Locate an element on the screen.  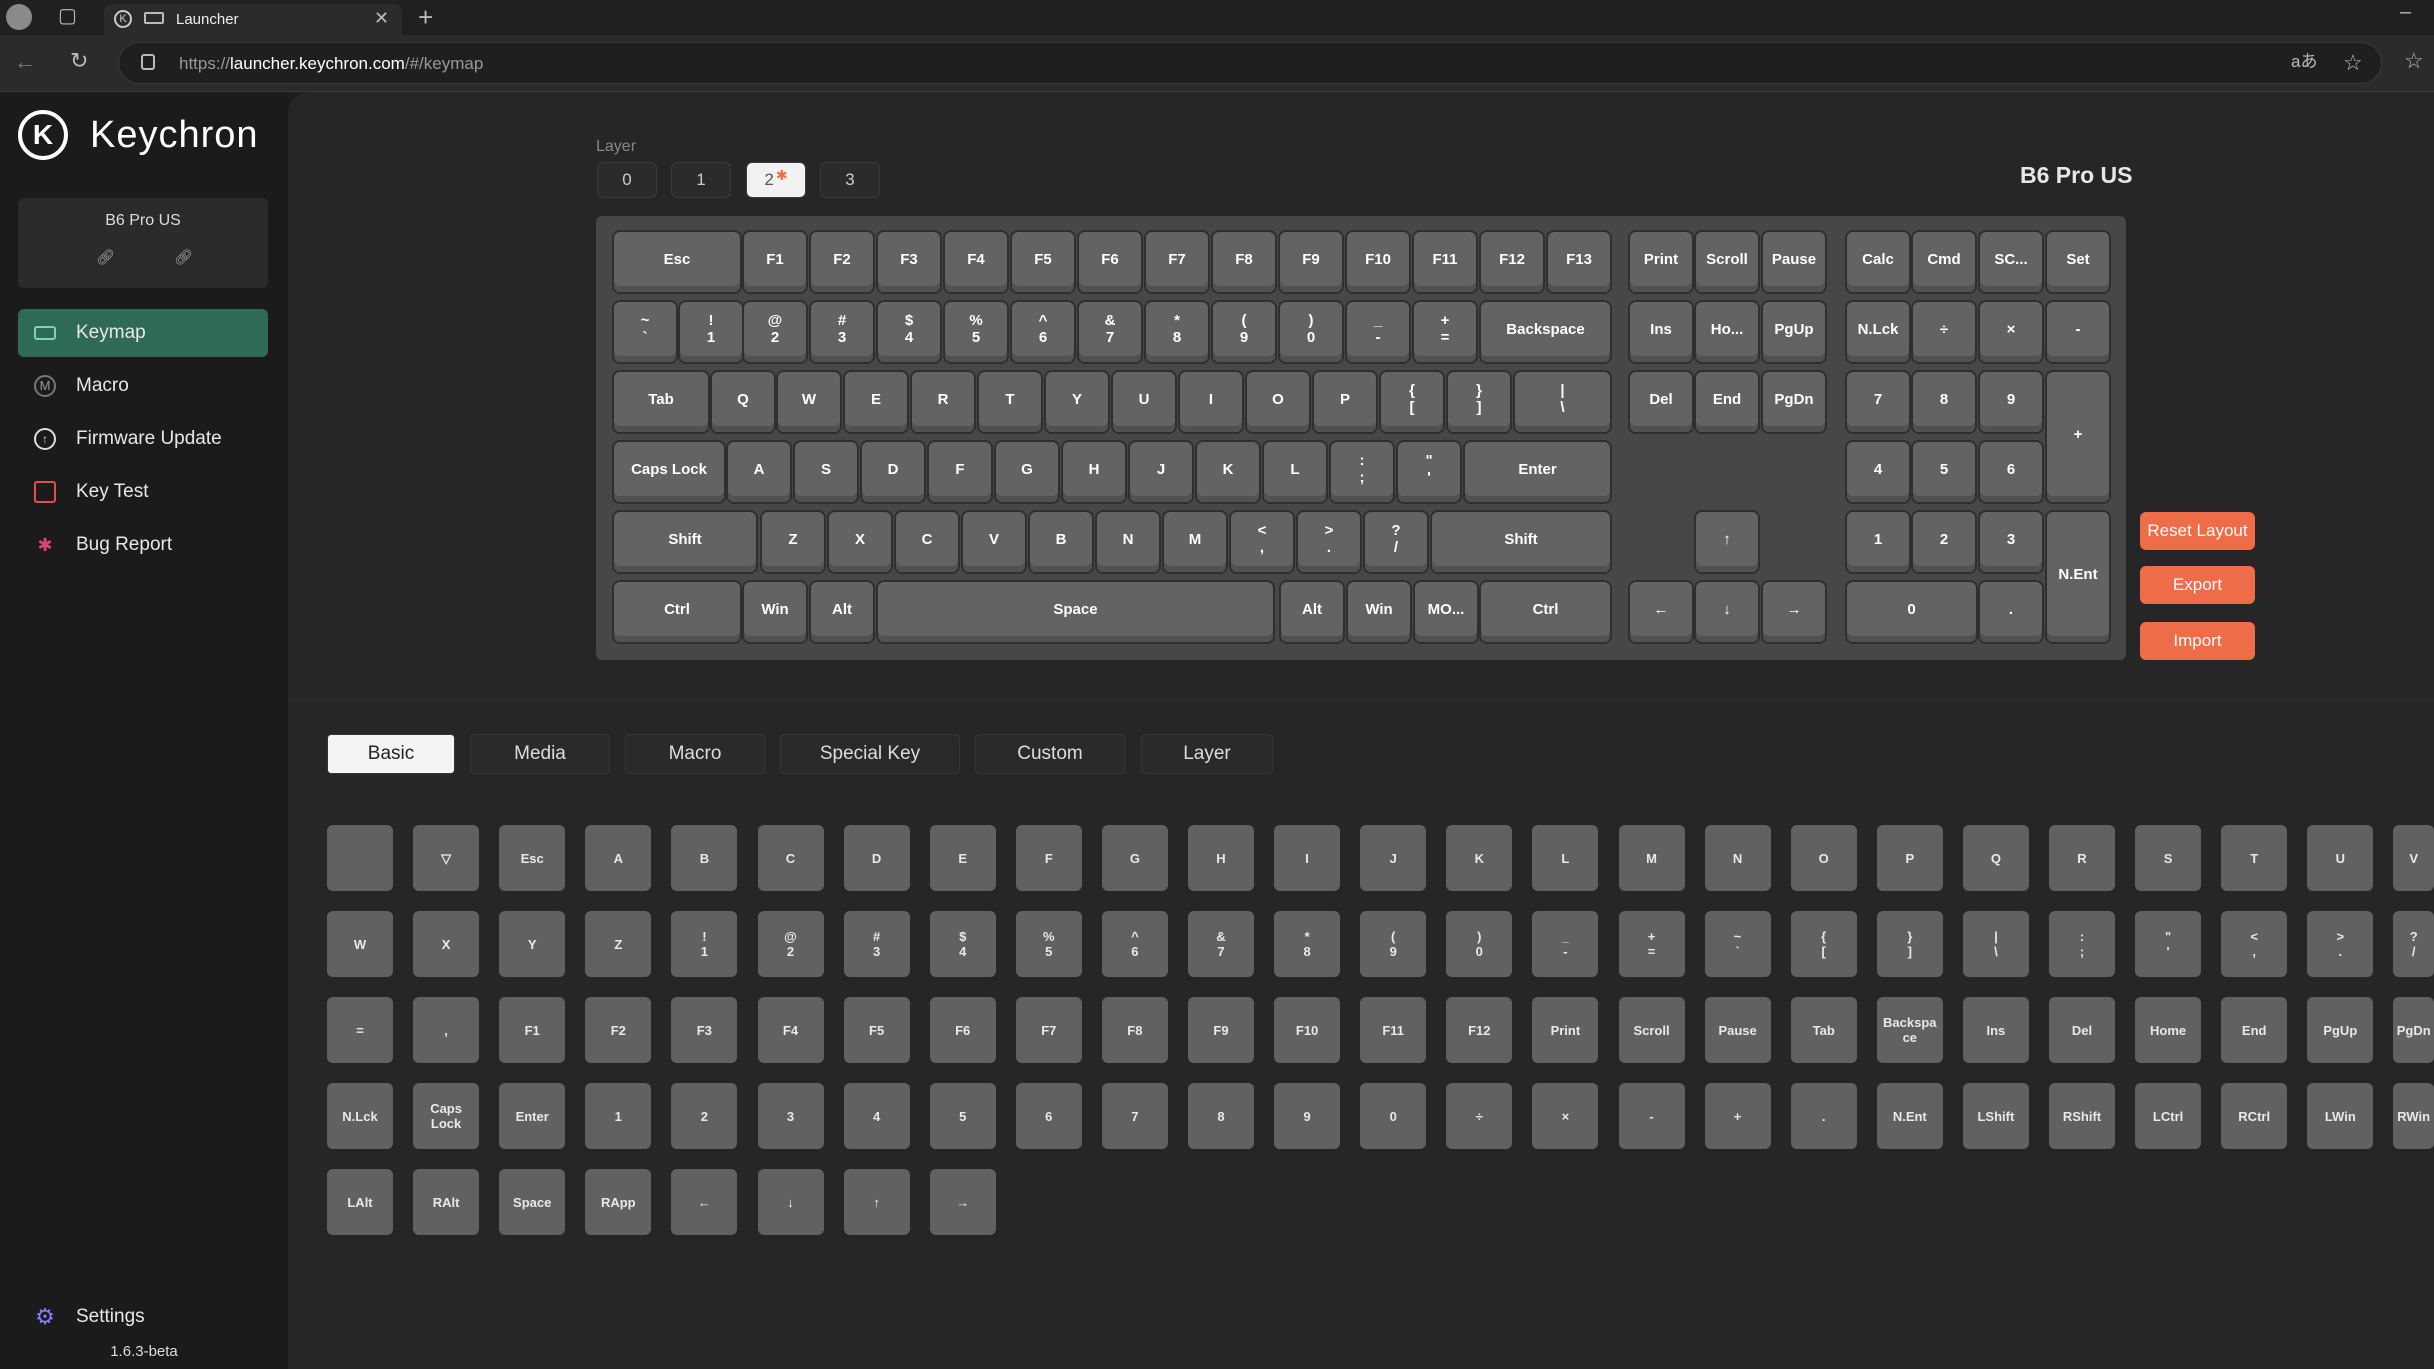
palette-key: Pause is located at coordinates (1737, 1030).